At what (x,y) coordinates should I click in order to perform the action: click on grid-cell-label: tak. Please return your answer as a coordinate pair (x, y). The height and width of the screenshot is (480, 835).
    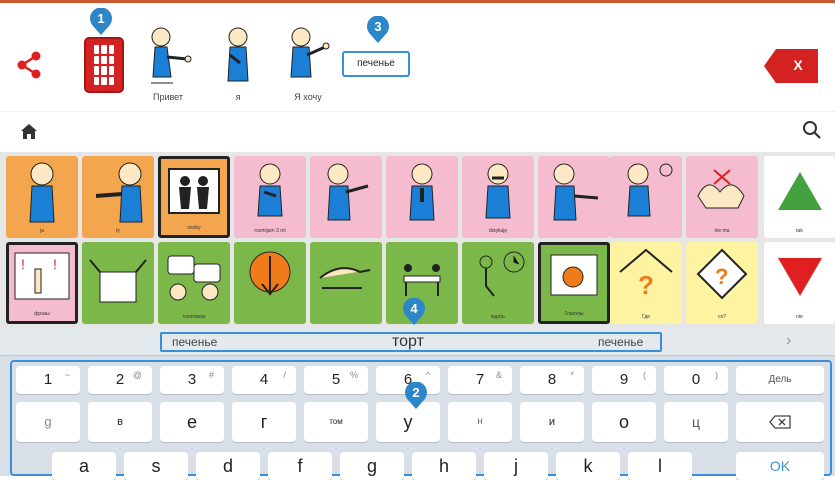
    Looking at the image, I should click on (799, 231).